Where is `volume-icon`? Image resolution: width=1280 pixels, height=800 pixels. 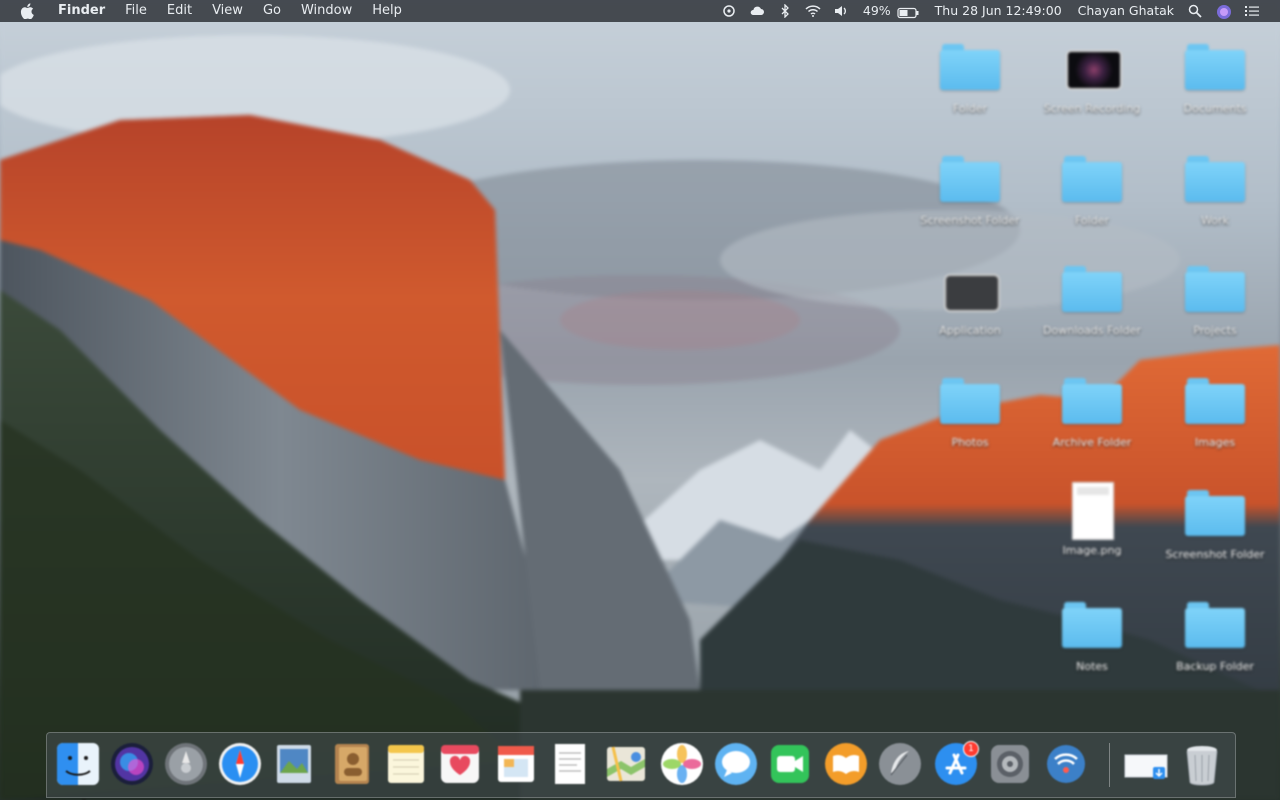 volume-icon is located at coordinates (841, 11).